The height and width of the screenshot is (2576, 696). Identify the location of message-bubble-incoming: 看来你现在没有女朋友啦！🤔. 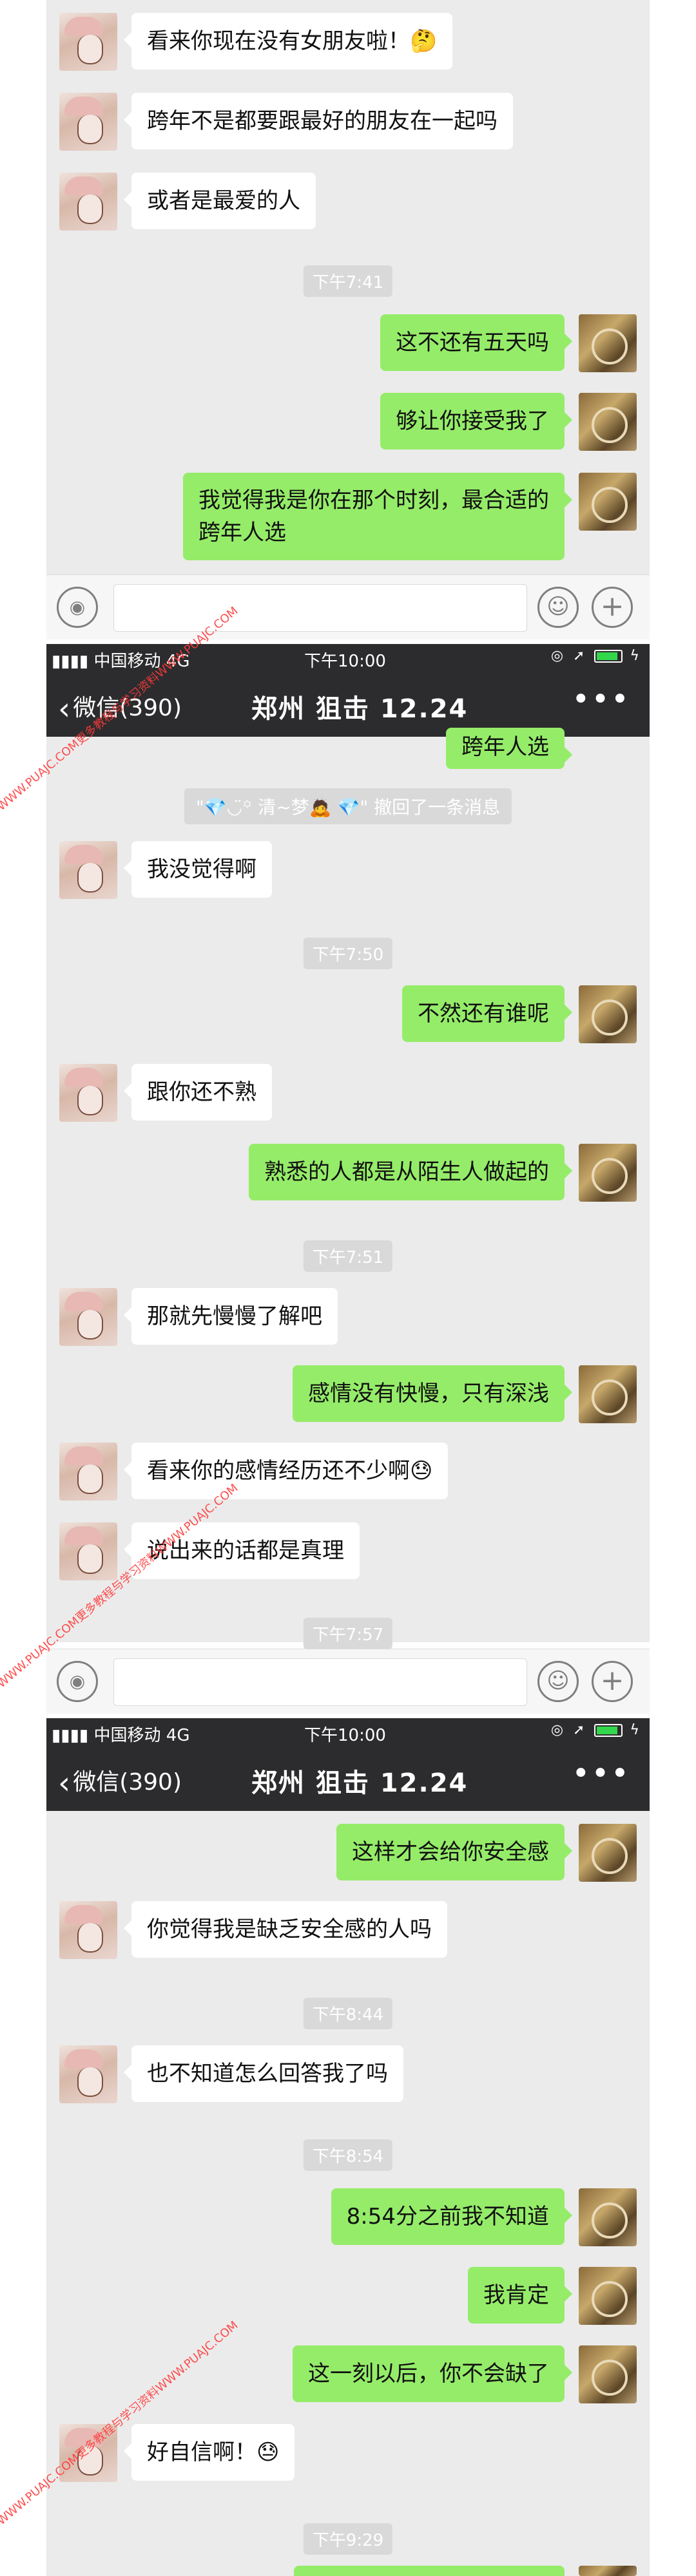
(288, 42).